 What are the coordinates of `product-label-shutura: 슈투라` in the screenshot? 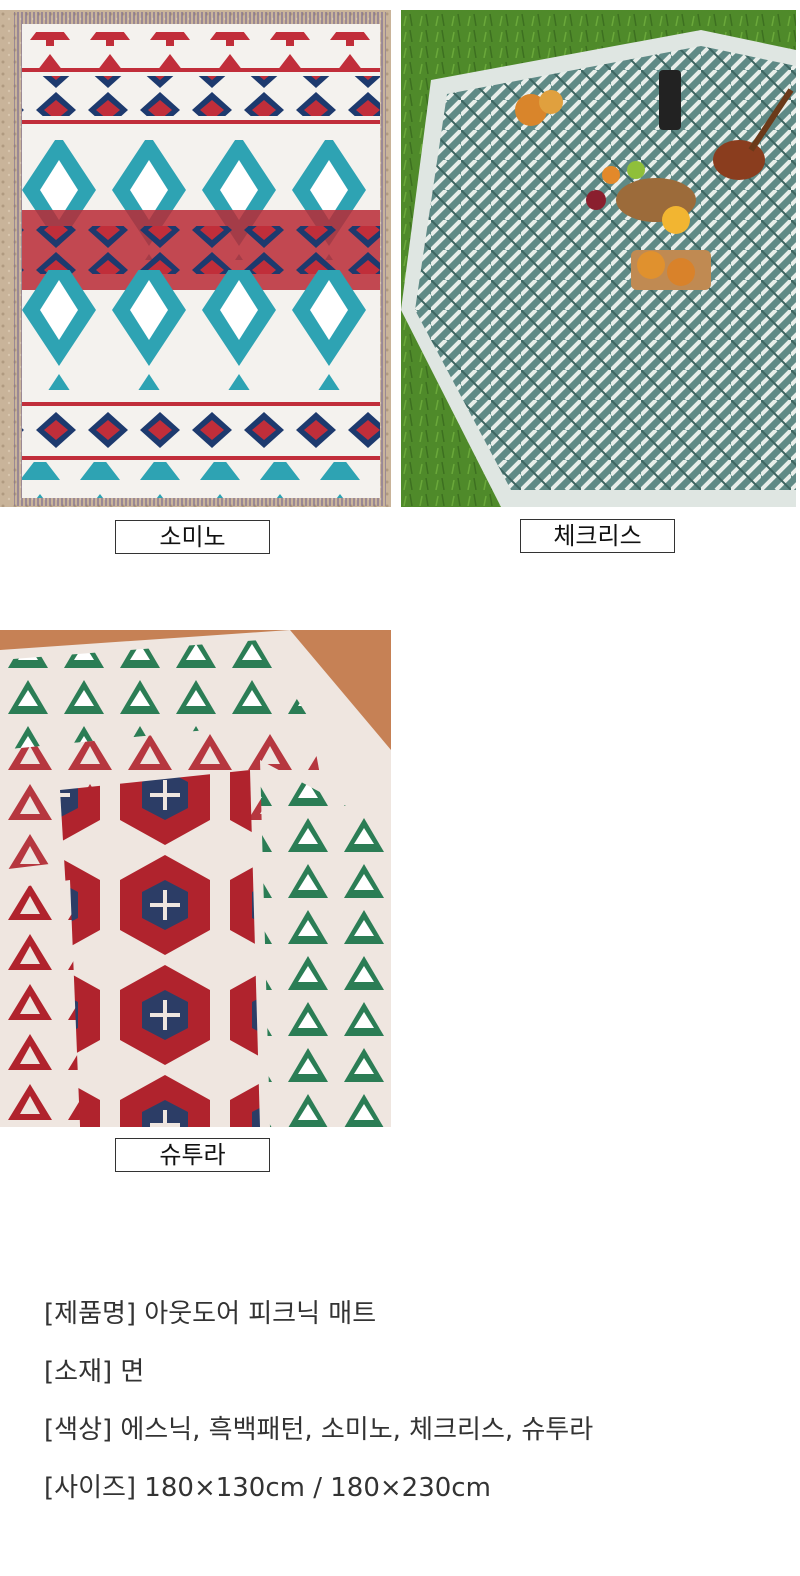 It's located at (192, 1155).